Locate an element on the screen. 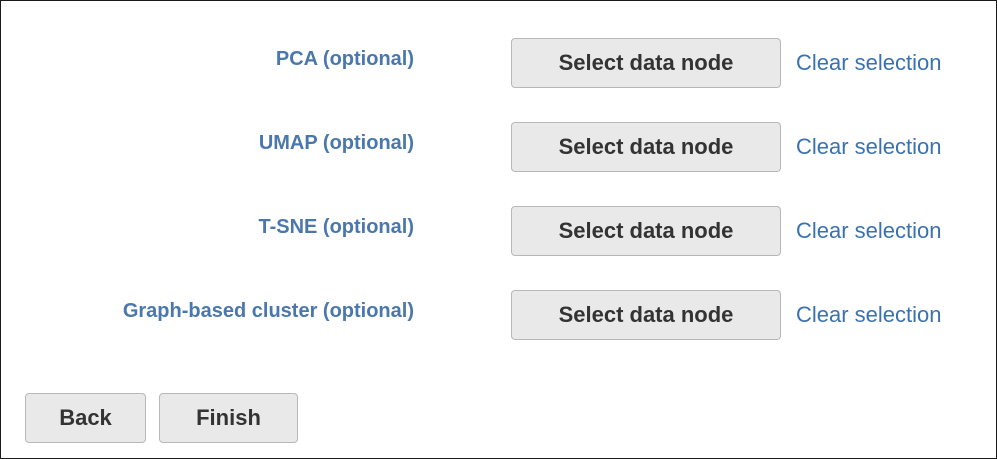 The image size is (997, 459). umap-clear-selection-link: Clear selection is located at coordinates (869, 147).